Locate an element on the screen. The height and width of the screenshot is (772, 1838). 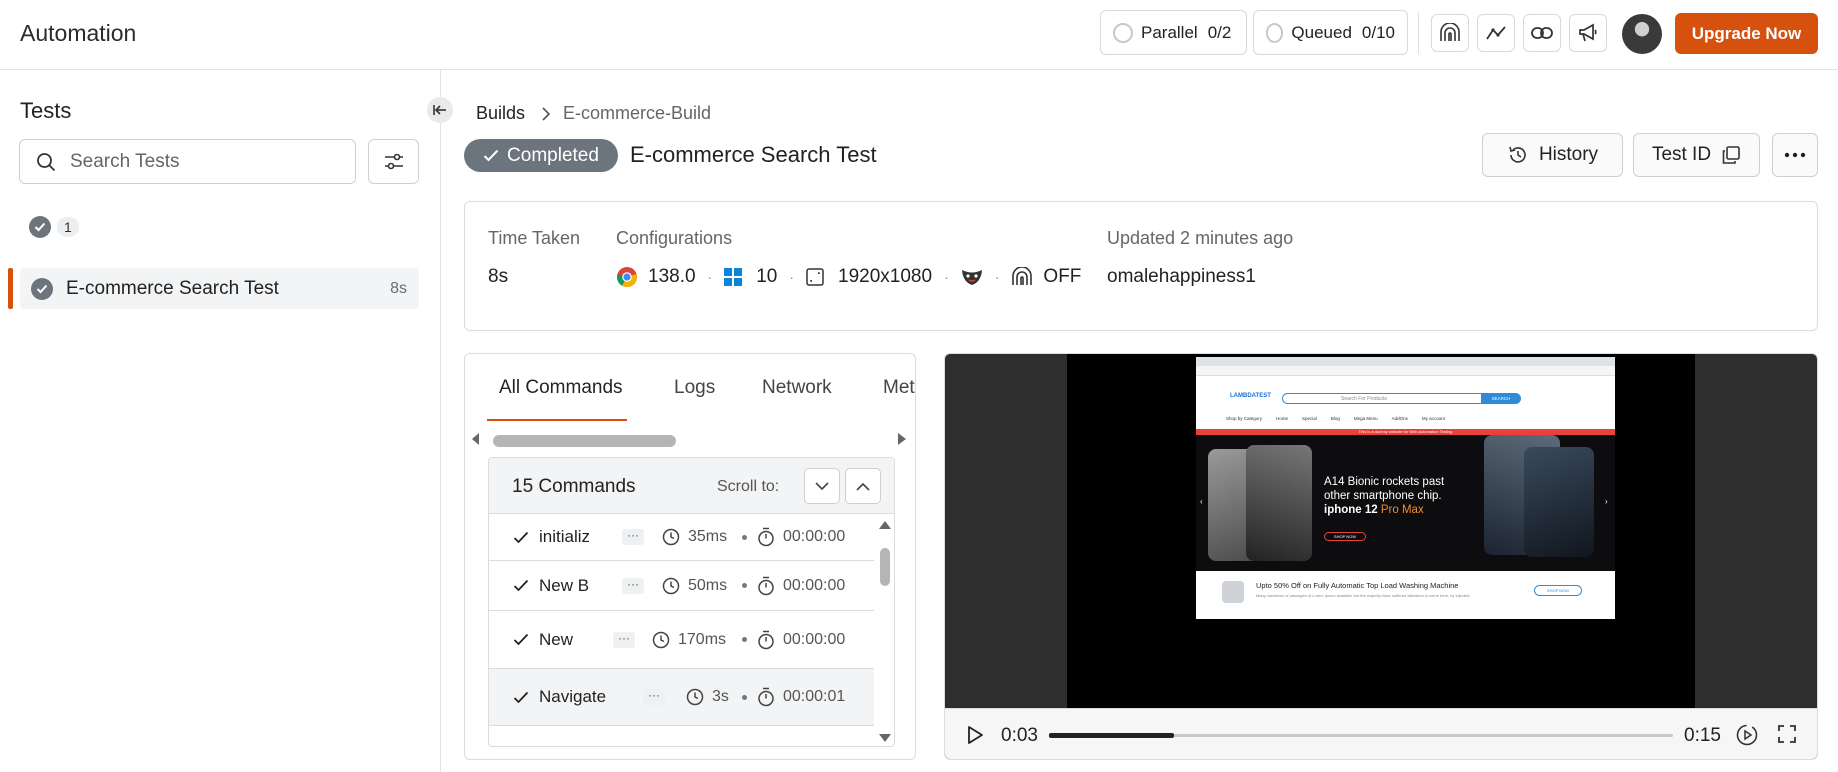
filter-button is located at coordinates (393, 161).